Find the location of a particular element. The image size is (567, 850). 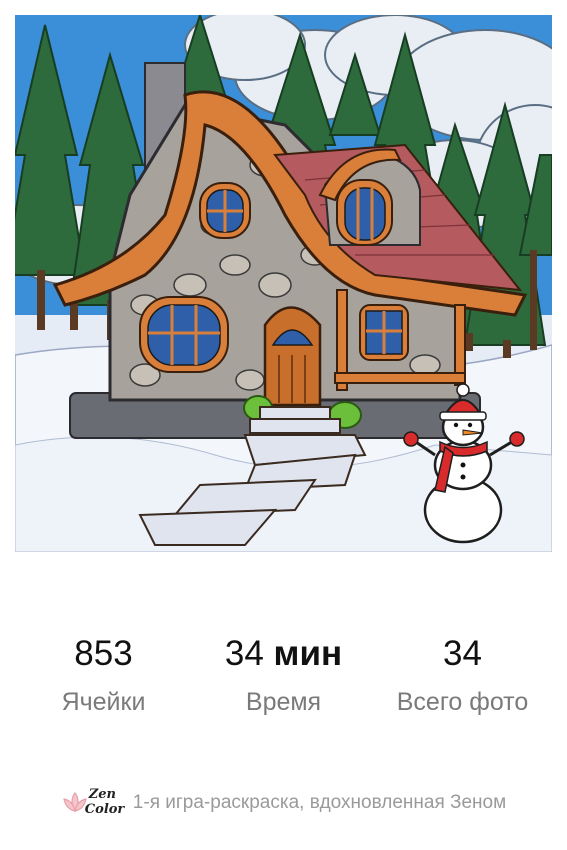

door is located at coordinates (292, 356).